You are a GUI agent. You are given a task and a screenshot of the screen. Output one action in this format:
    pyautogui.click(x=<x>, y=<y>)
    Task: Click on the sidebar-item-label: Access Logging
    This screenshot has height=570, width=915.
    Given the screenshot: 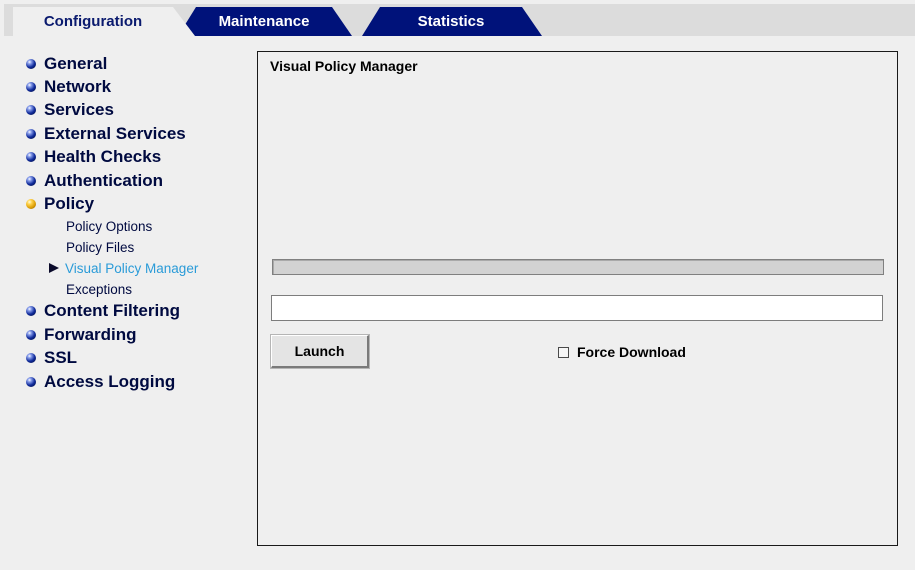 What is the action you would take?
    pyautogui.click(x=110, y=381)
    